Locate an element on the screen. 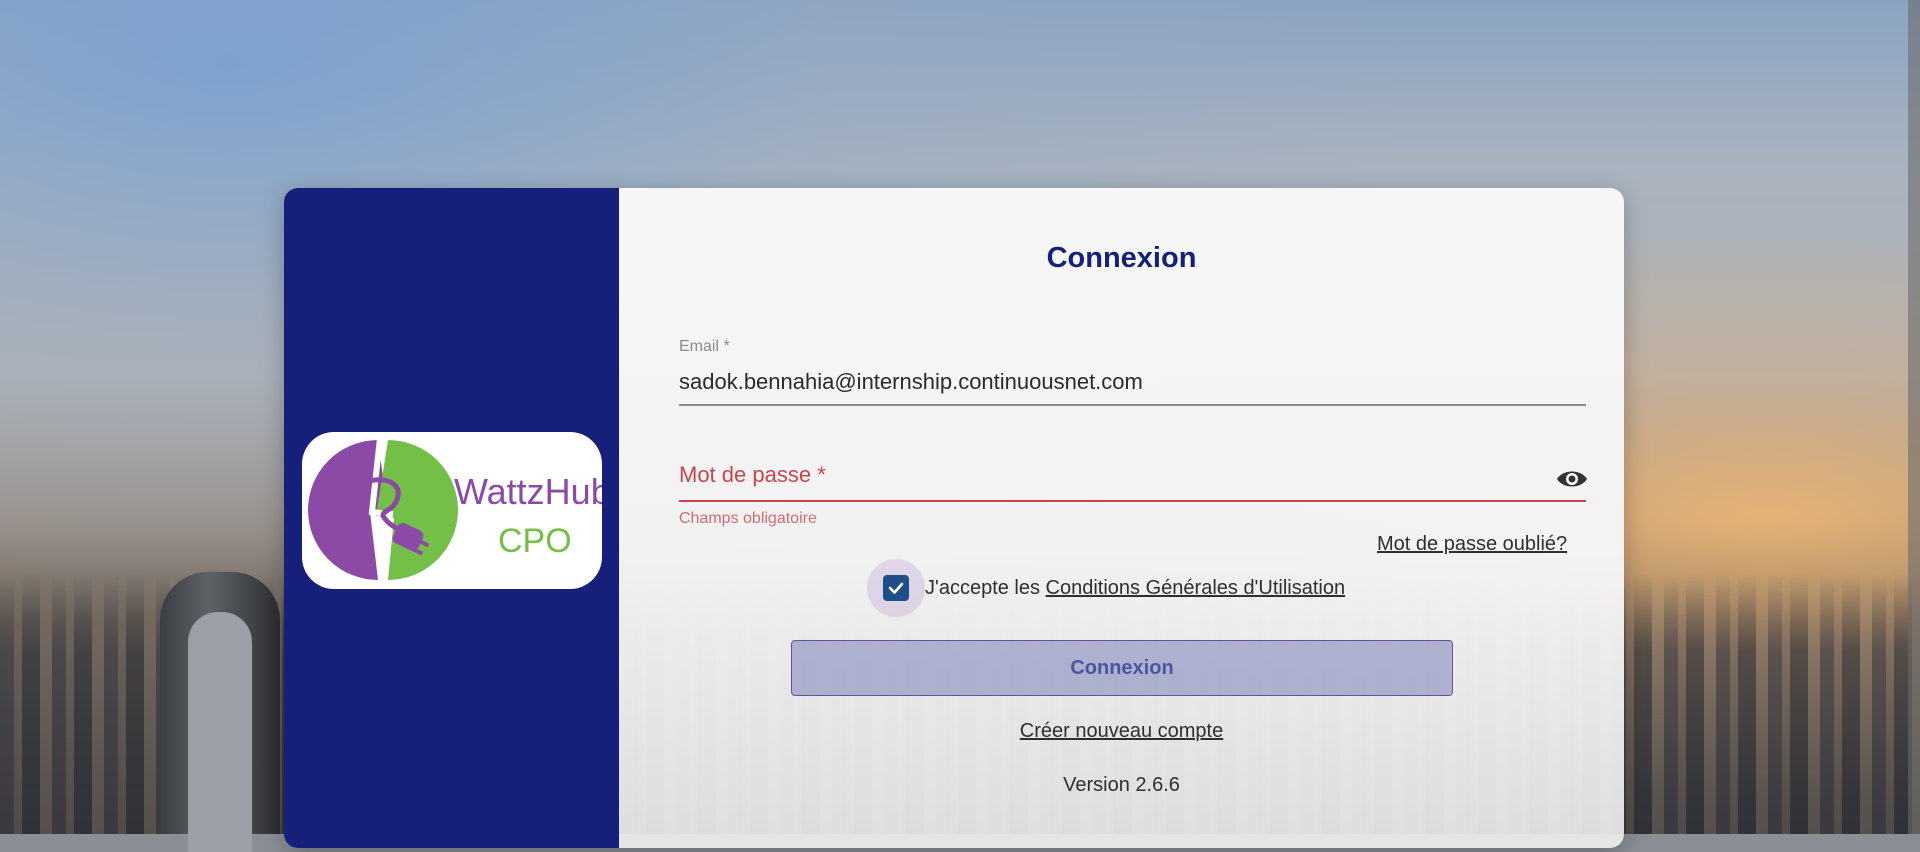 This screenshot has height=852, width=1920. page-title: Connexion is located at coordinates (1121, 258).